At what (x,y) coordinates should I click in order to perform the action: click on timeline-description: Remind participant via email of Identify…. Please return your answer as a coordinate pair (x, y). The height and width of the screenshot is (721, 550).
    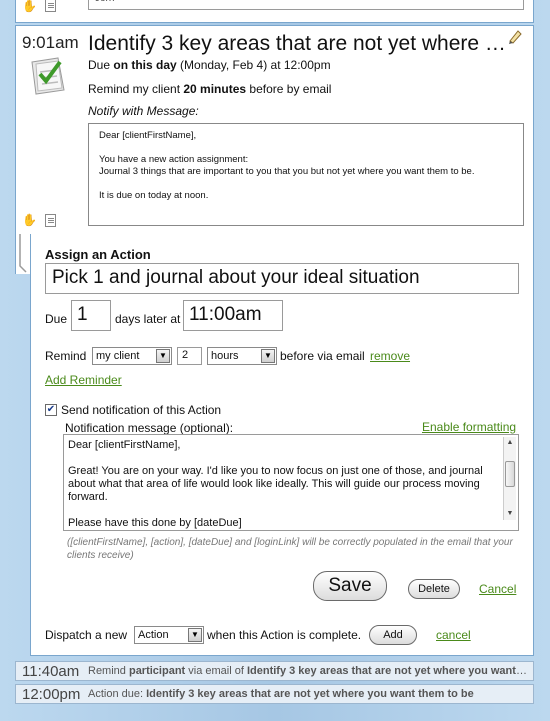
    Looking at the image, I should click on (308, 671).